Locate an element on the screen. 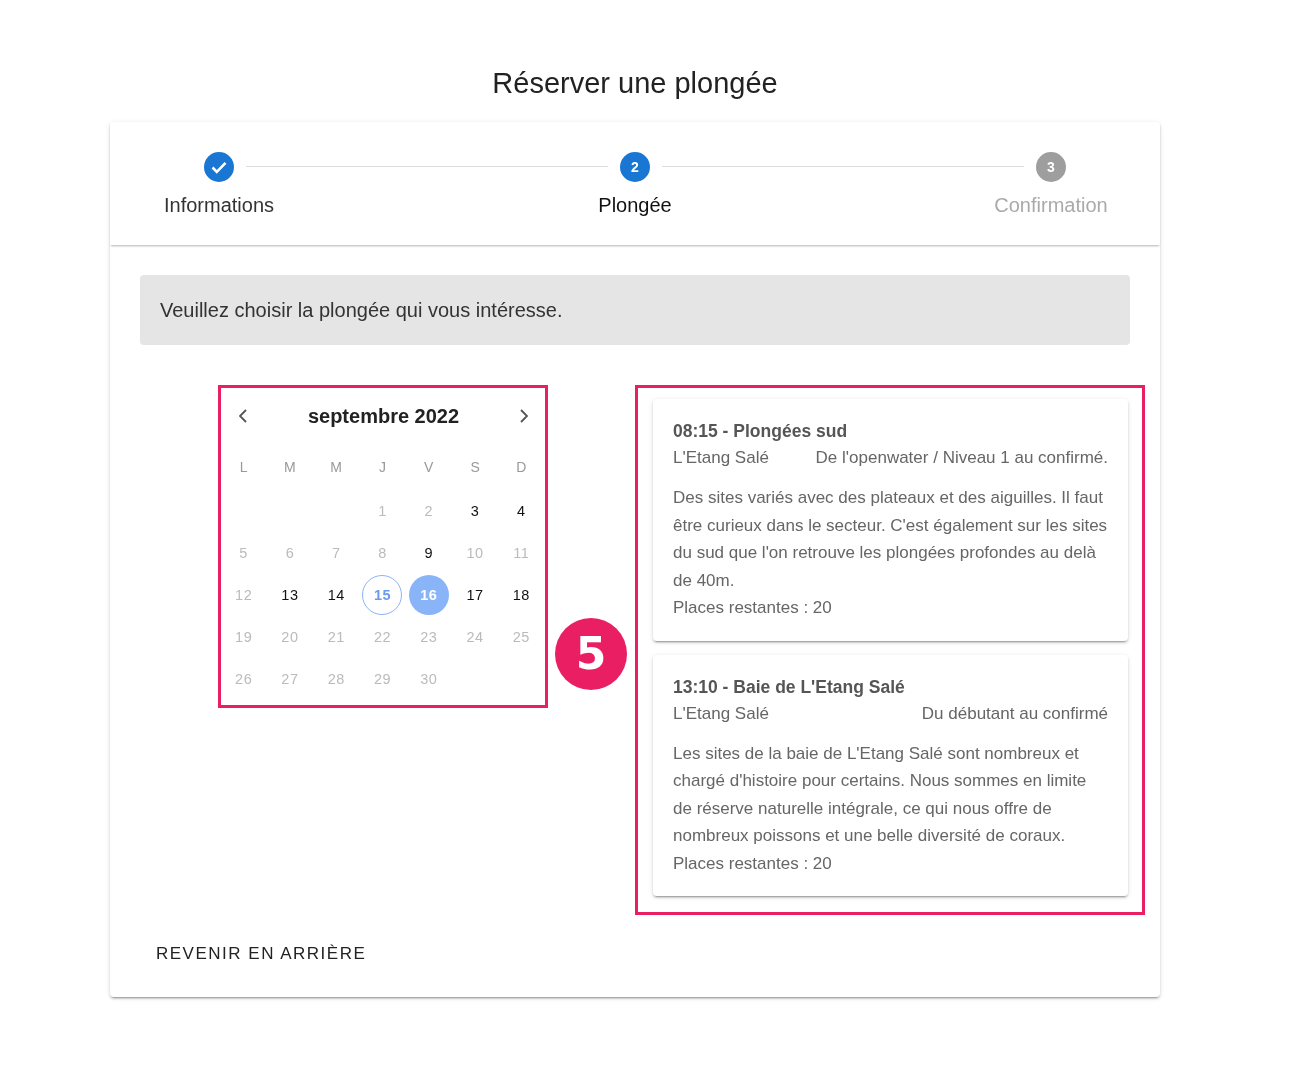 Image resolution: width=1294 pixels, height=1080 pixels. weekday-label: S is located at coordinates (475, 467).